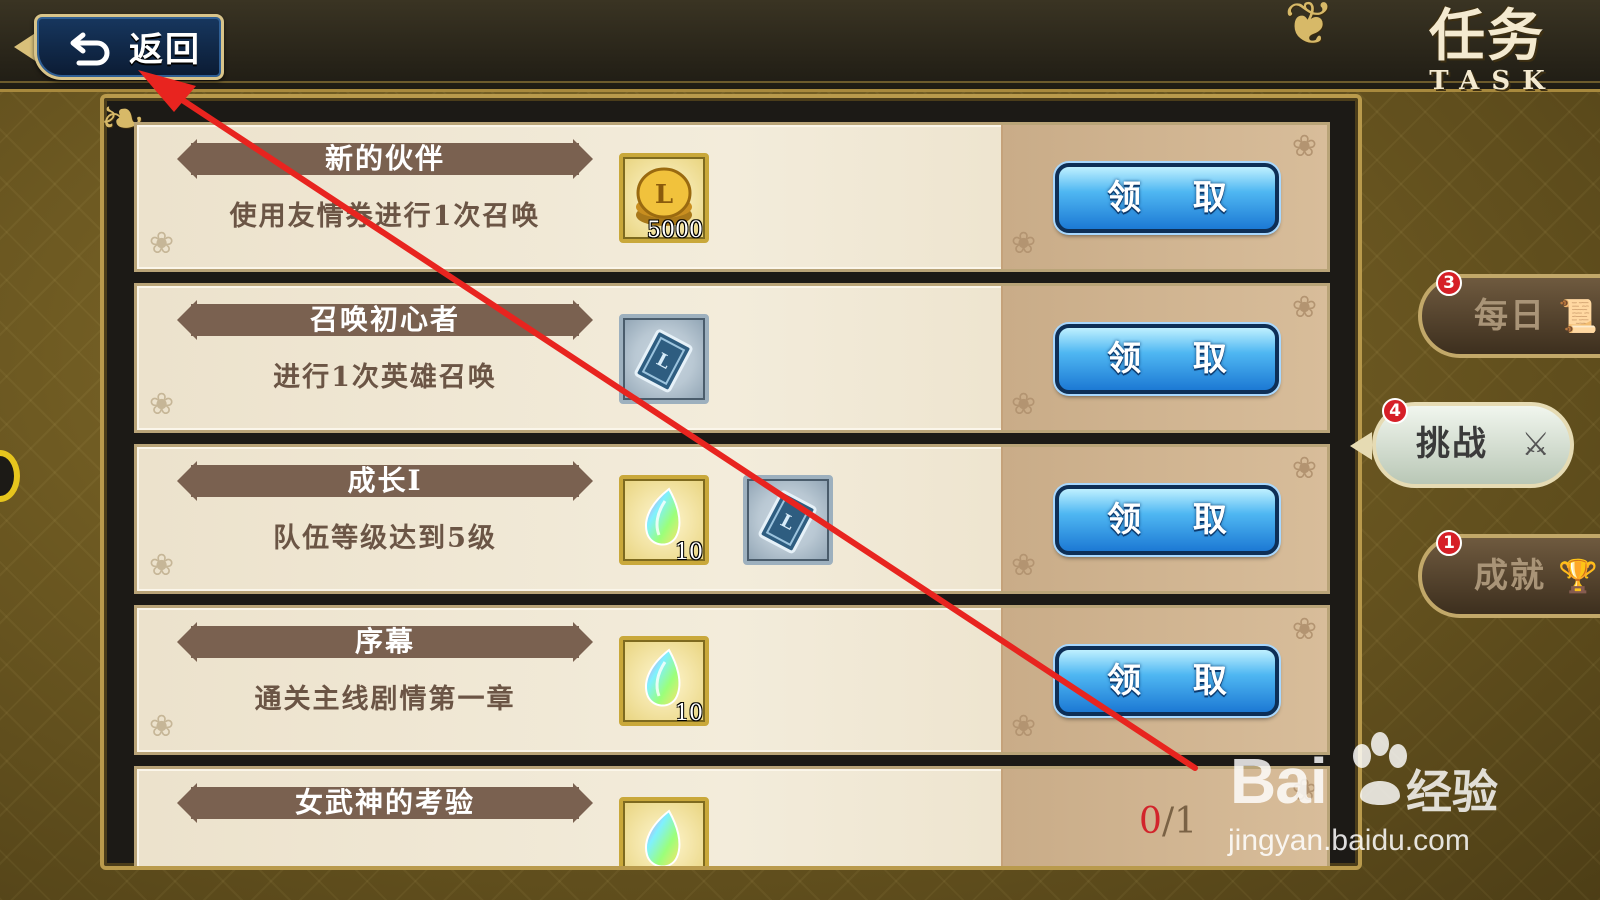 The width and height of the screenshot is (1600, 900). Describe the element at coordinates (1185, 821) in the screenshot. I see `progress-total: 1` at that location.